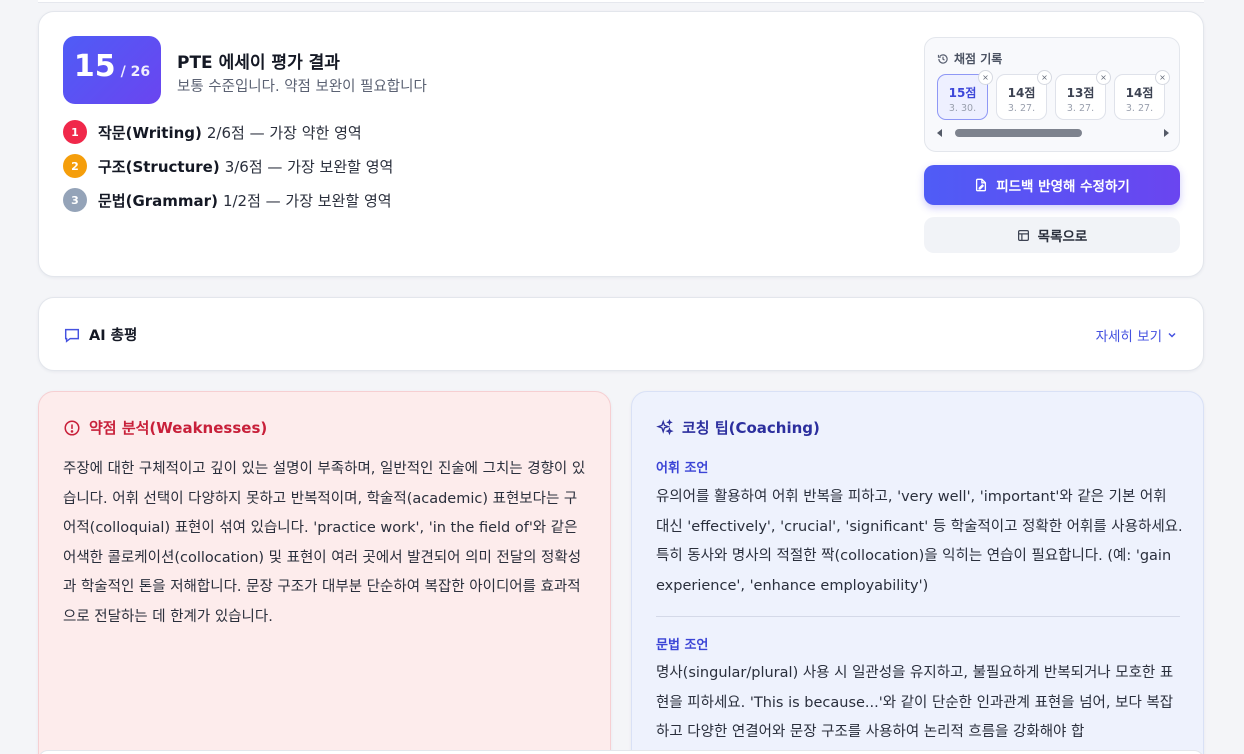 The width and height of the screenshot is (1244, 754). I want to click on sparkles-icon, so click(665, 426).